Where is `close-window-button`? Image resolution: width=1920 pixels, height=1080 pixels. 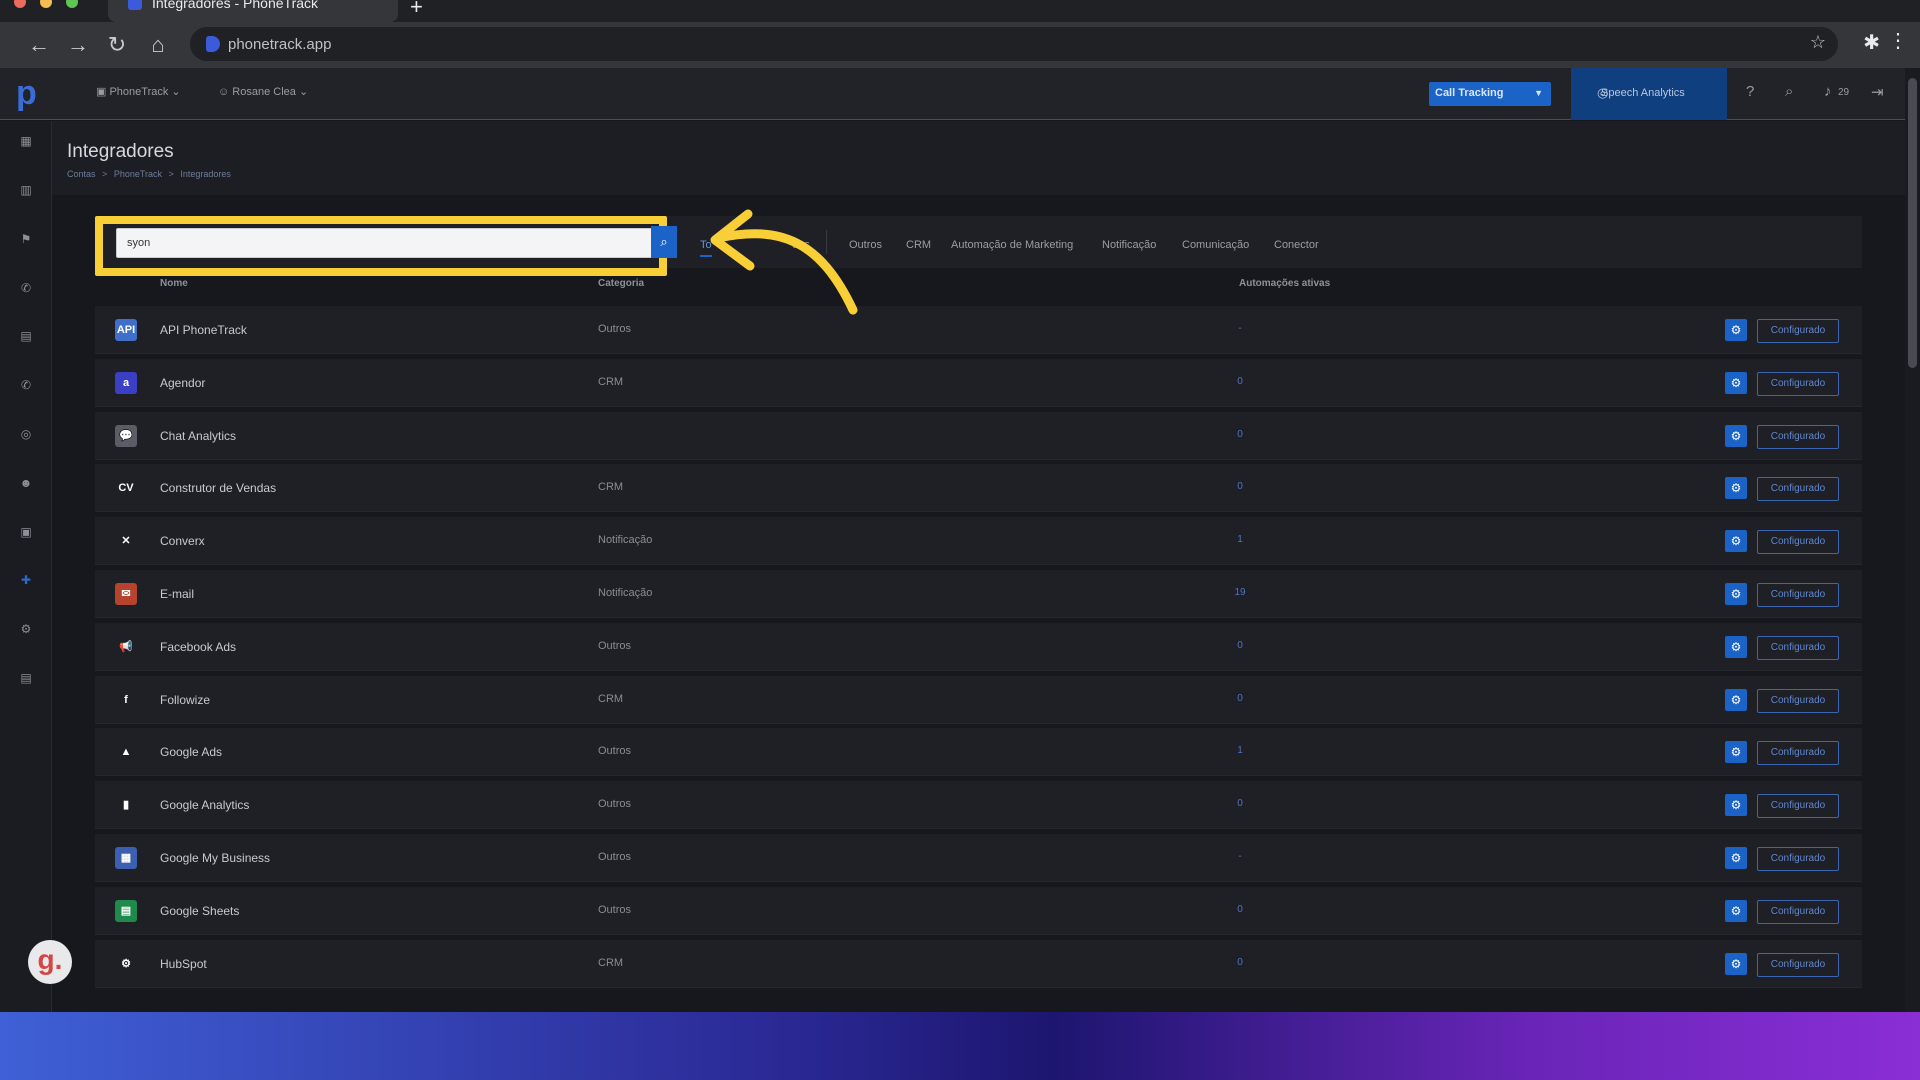 close-window-button is located at coordinates (20, 4).